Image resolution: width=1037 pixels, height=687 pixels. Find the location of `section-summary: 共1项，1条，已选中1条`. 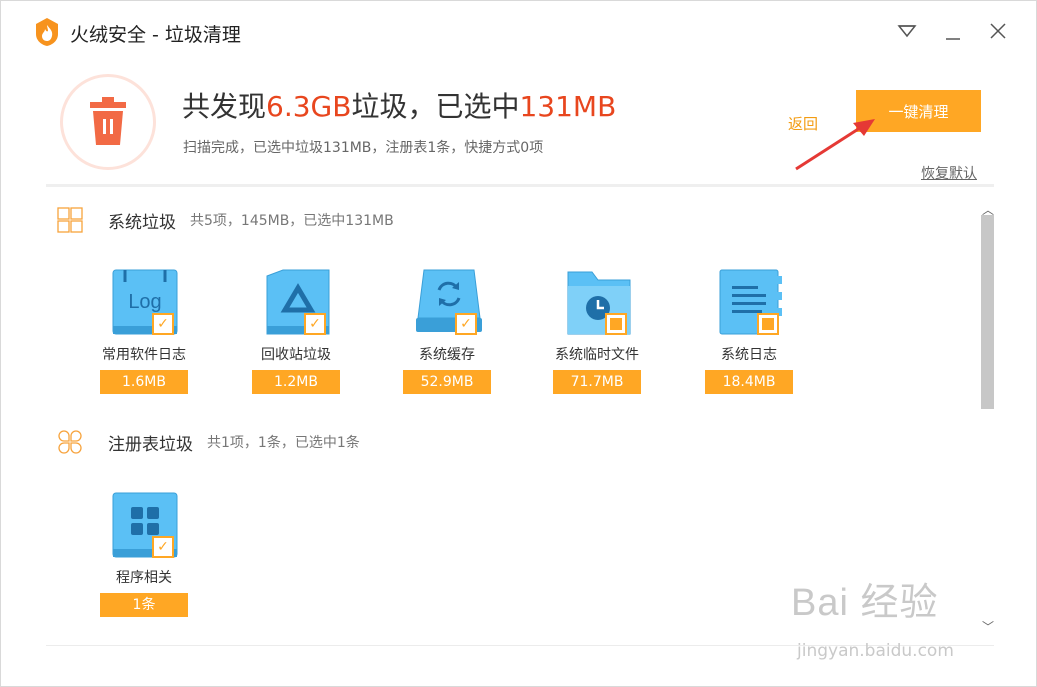

section-summary: 共1项，1条，已选中1条 is located at coordinates (283, 443).